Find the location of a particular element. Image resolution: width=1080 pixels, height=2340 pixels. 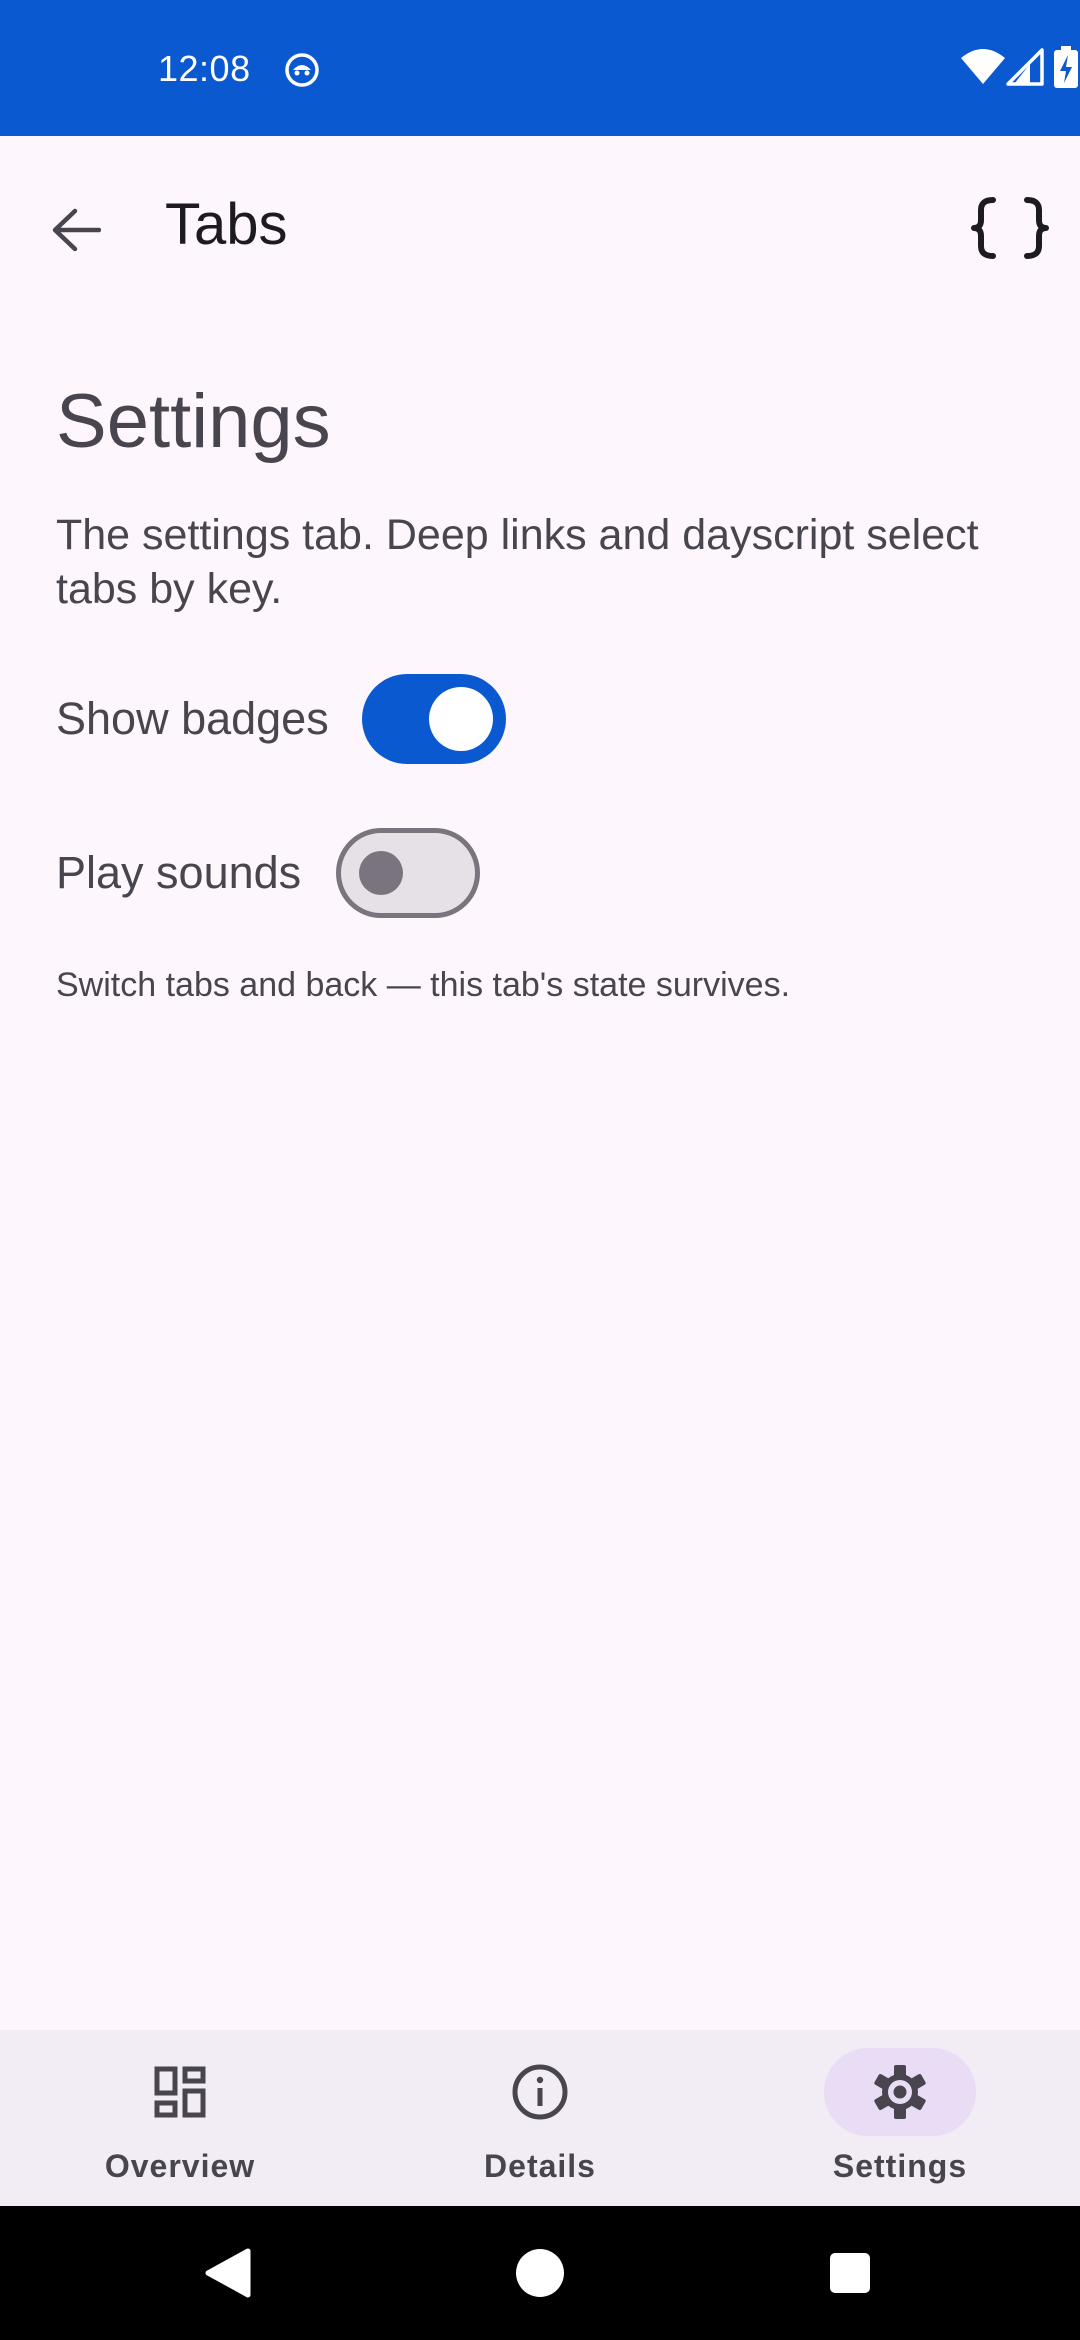

setting-row-play-sounds: Play sounds is located at coordinates (178, 873).